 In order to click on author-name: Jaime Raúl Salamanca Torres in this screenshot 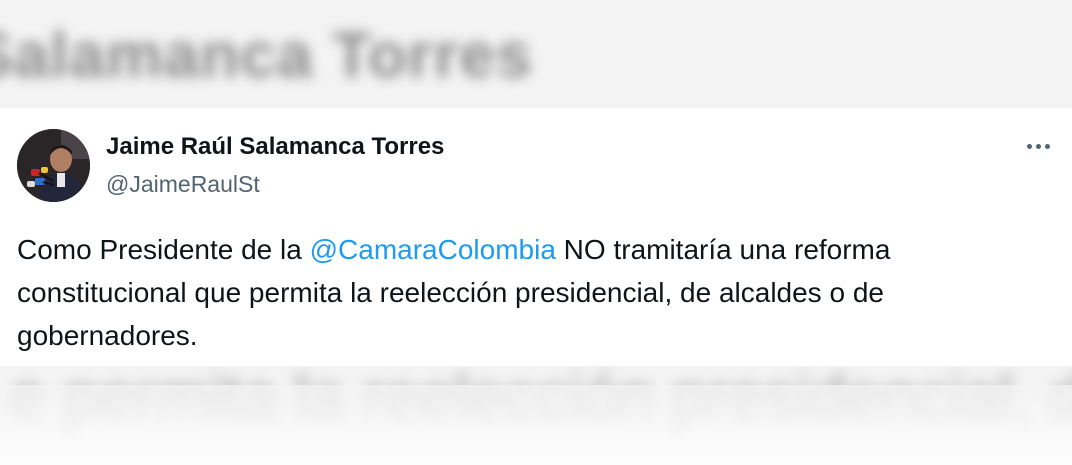, I will do `click(275, 147)`.